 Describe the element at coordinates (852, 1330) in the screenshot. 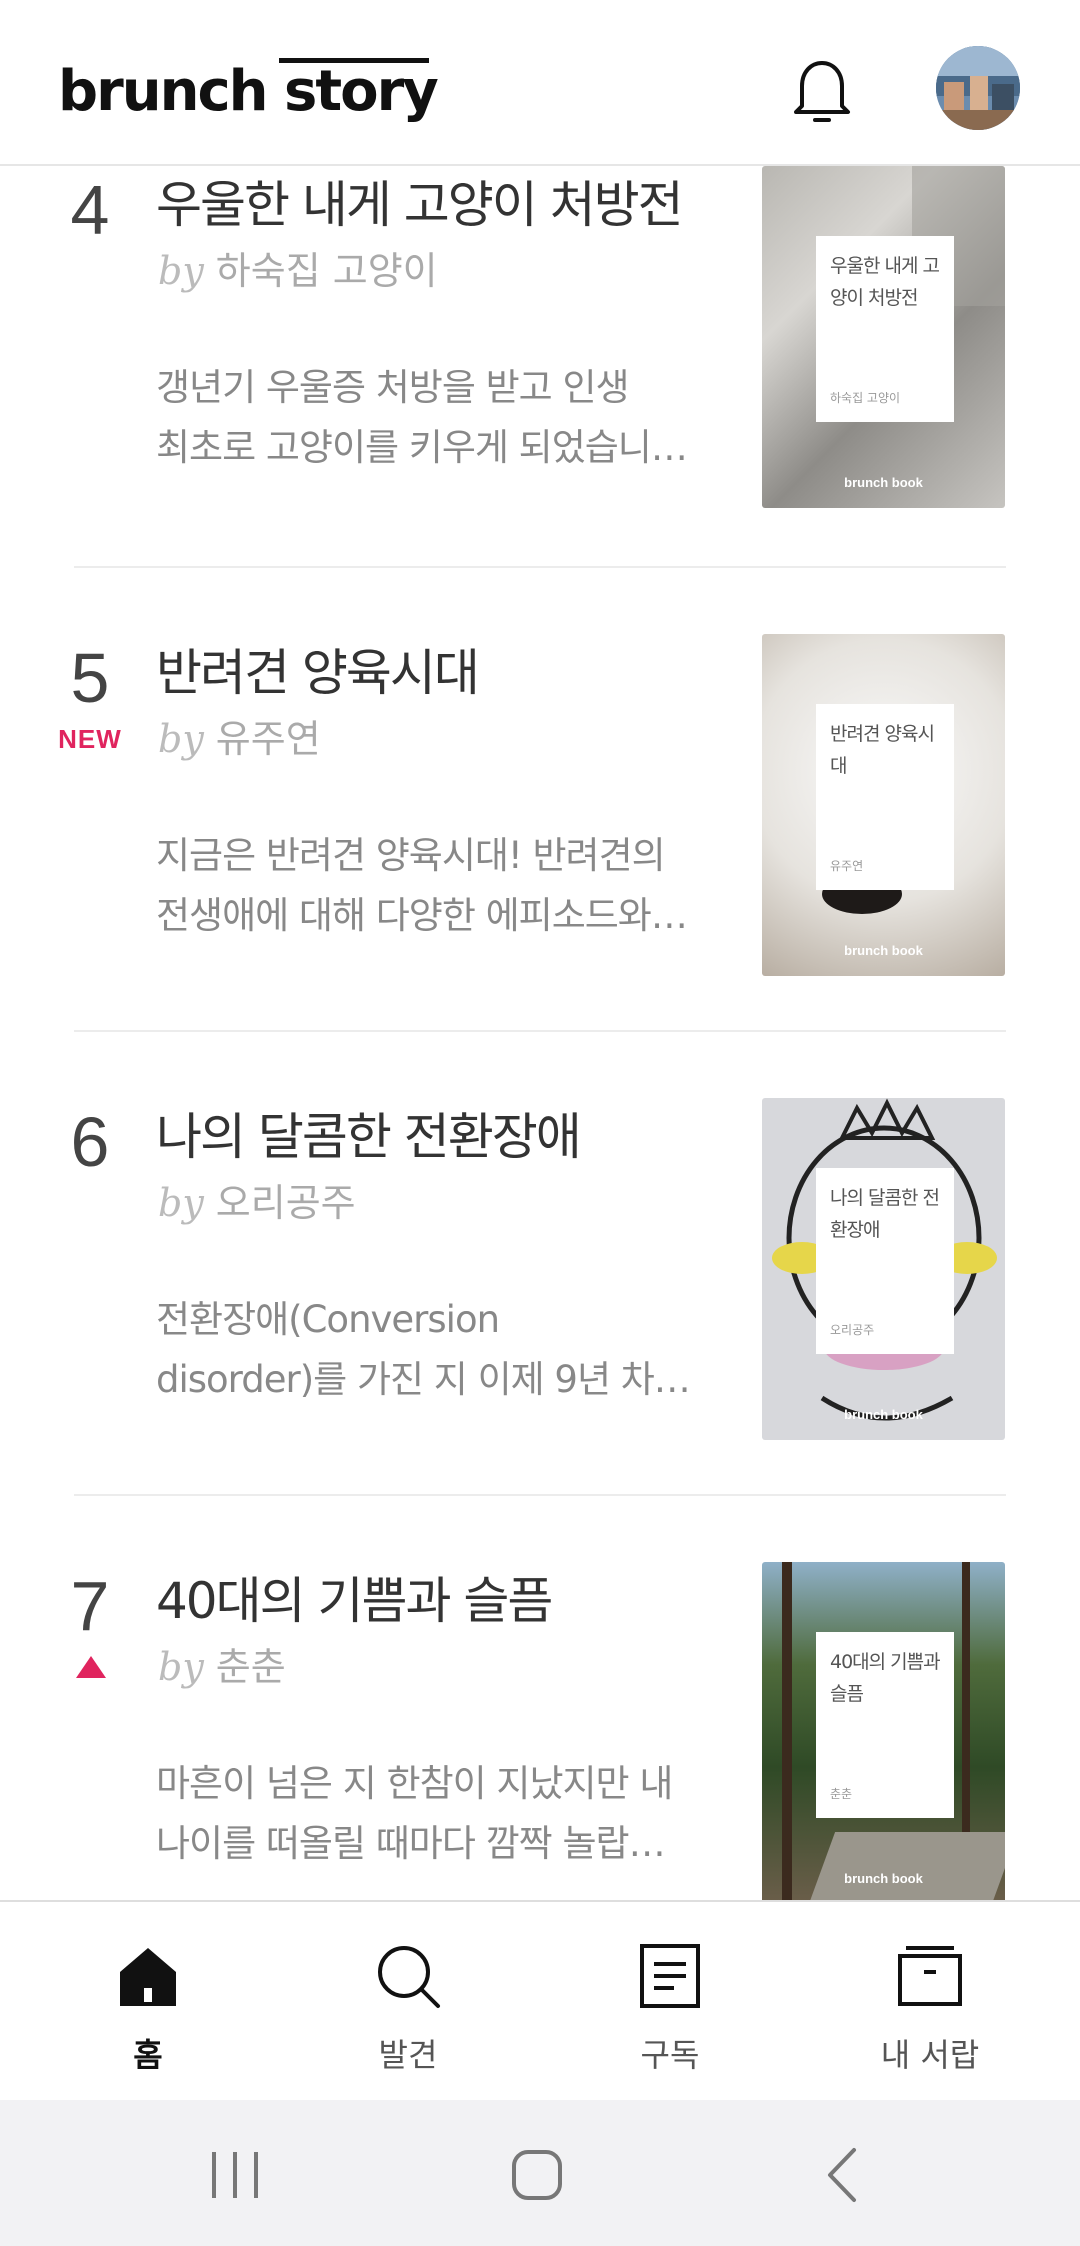

I see `cover-author: 오리공주` at that location.